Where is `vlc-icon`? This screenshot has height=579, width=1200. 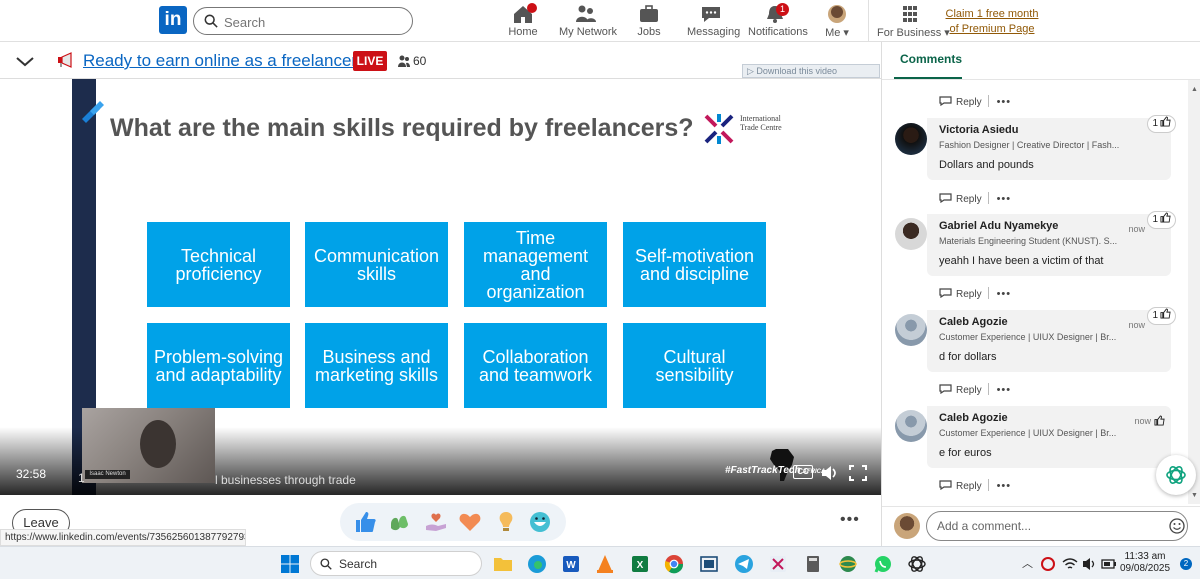
vlc-icon is located at coordinates (605, 564).